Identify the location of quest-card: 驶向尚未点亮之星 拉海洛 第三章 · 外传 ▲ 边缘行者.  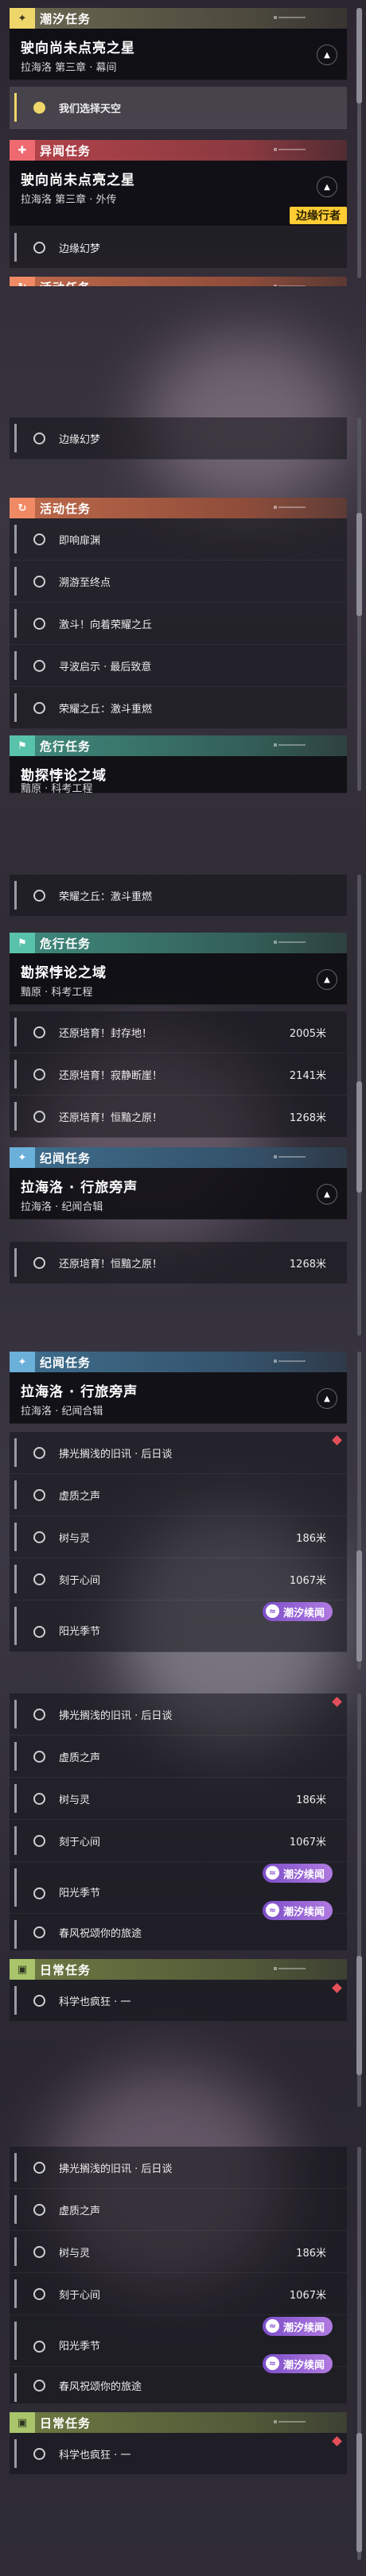
(178, 194).